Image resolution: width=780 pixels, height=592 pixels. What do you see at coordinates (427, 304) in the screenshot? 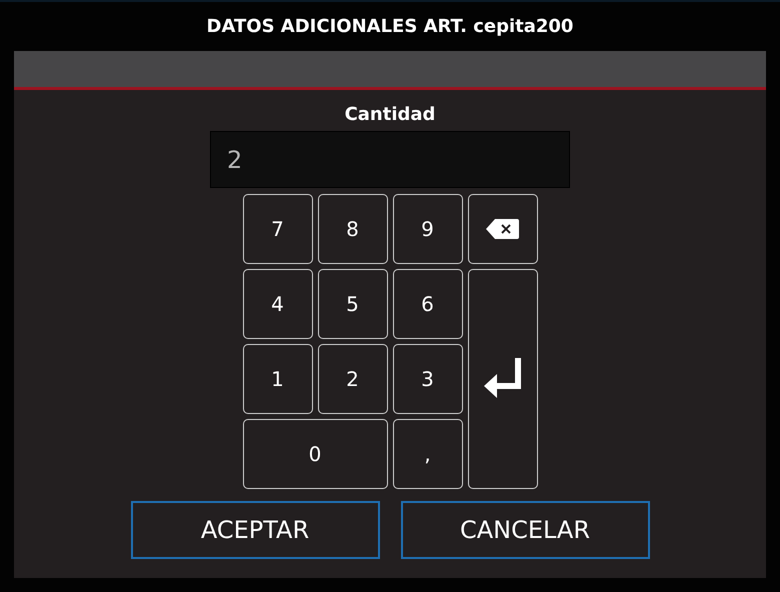
I see `key-button: 6` at bounding box center [427, 304].